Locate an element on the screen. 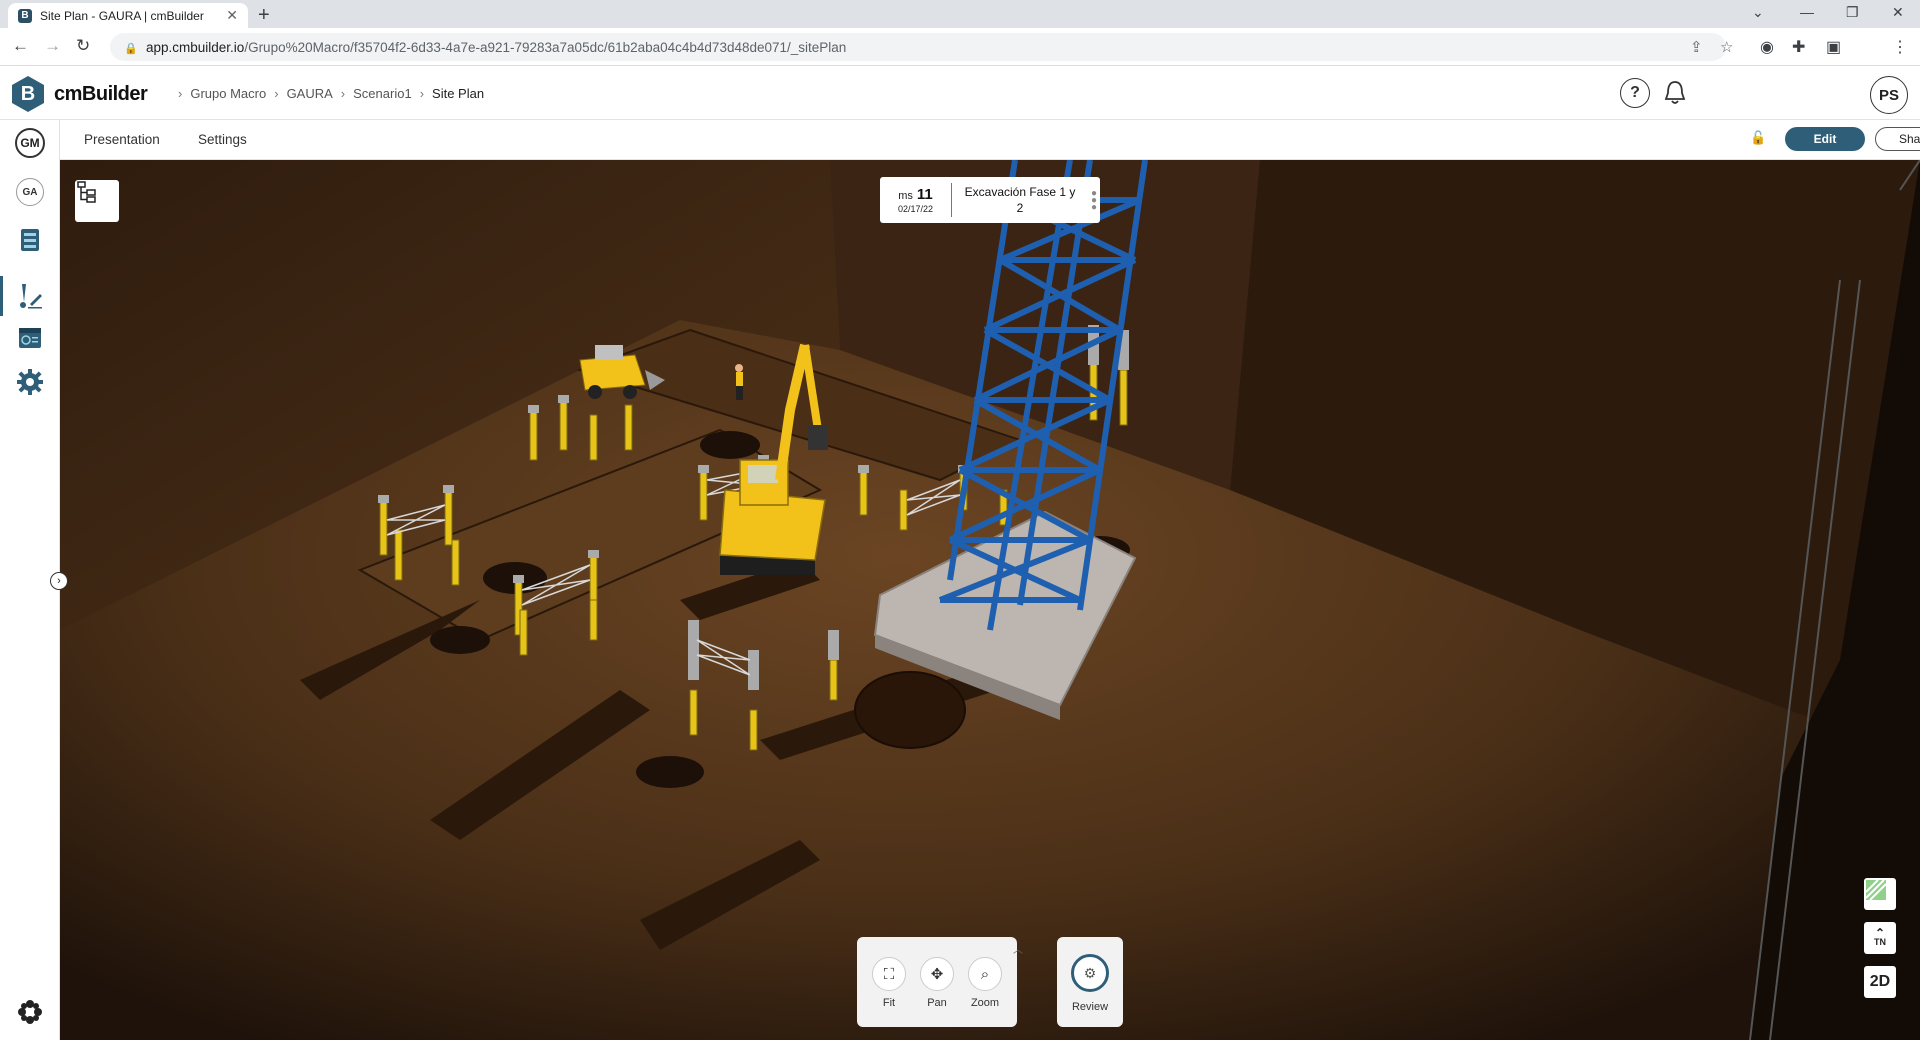 The image size is (1920, 1040). zoom-icon: ⌕ is located at coordinates (985, 974).